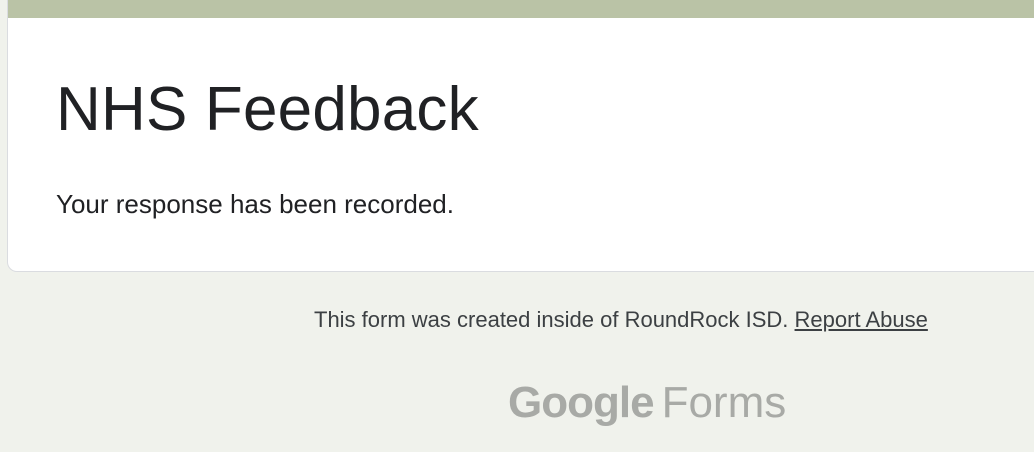 The image size is (1034, 452). I want to click on report-abuse-link: Report Abuse, so click(861, 319).